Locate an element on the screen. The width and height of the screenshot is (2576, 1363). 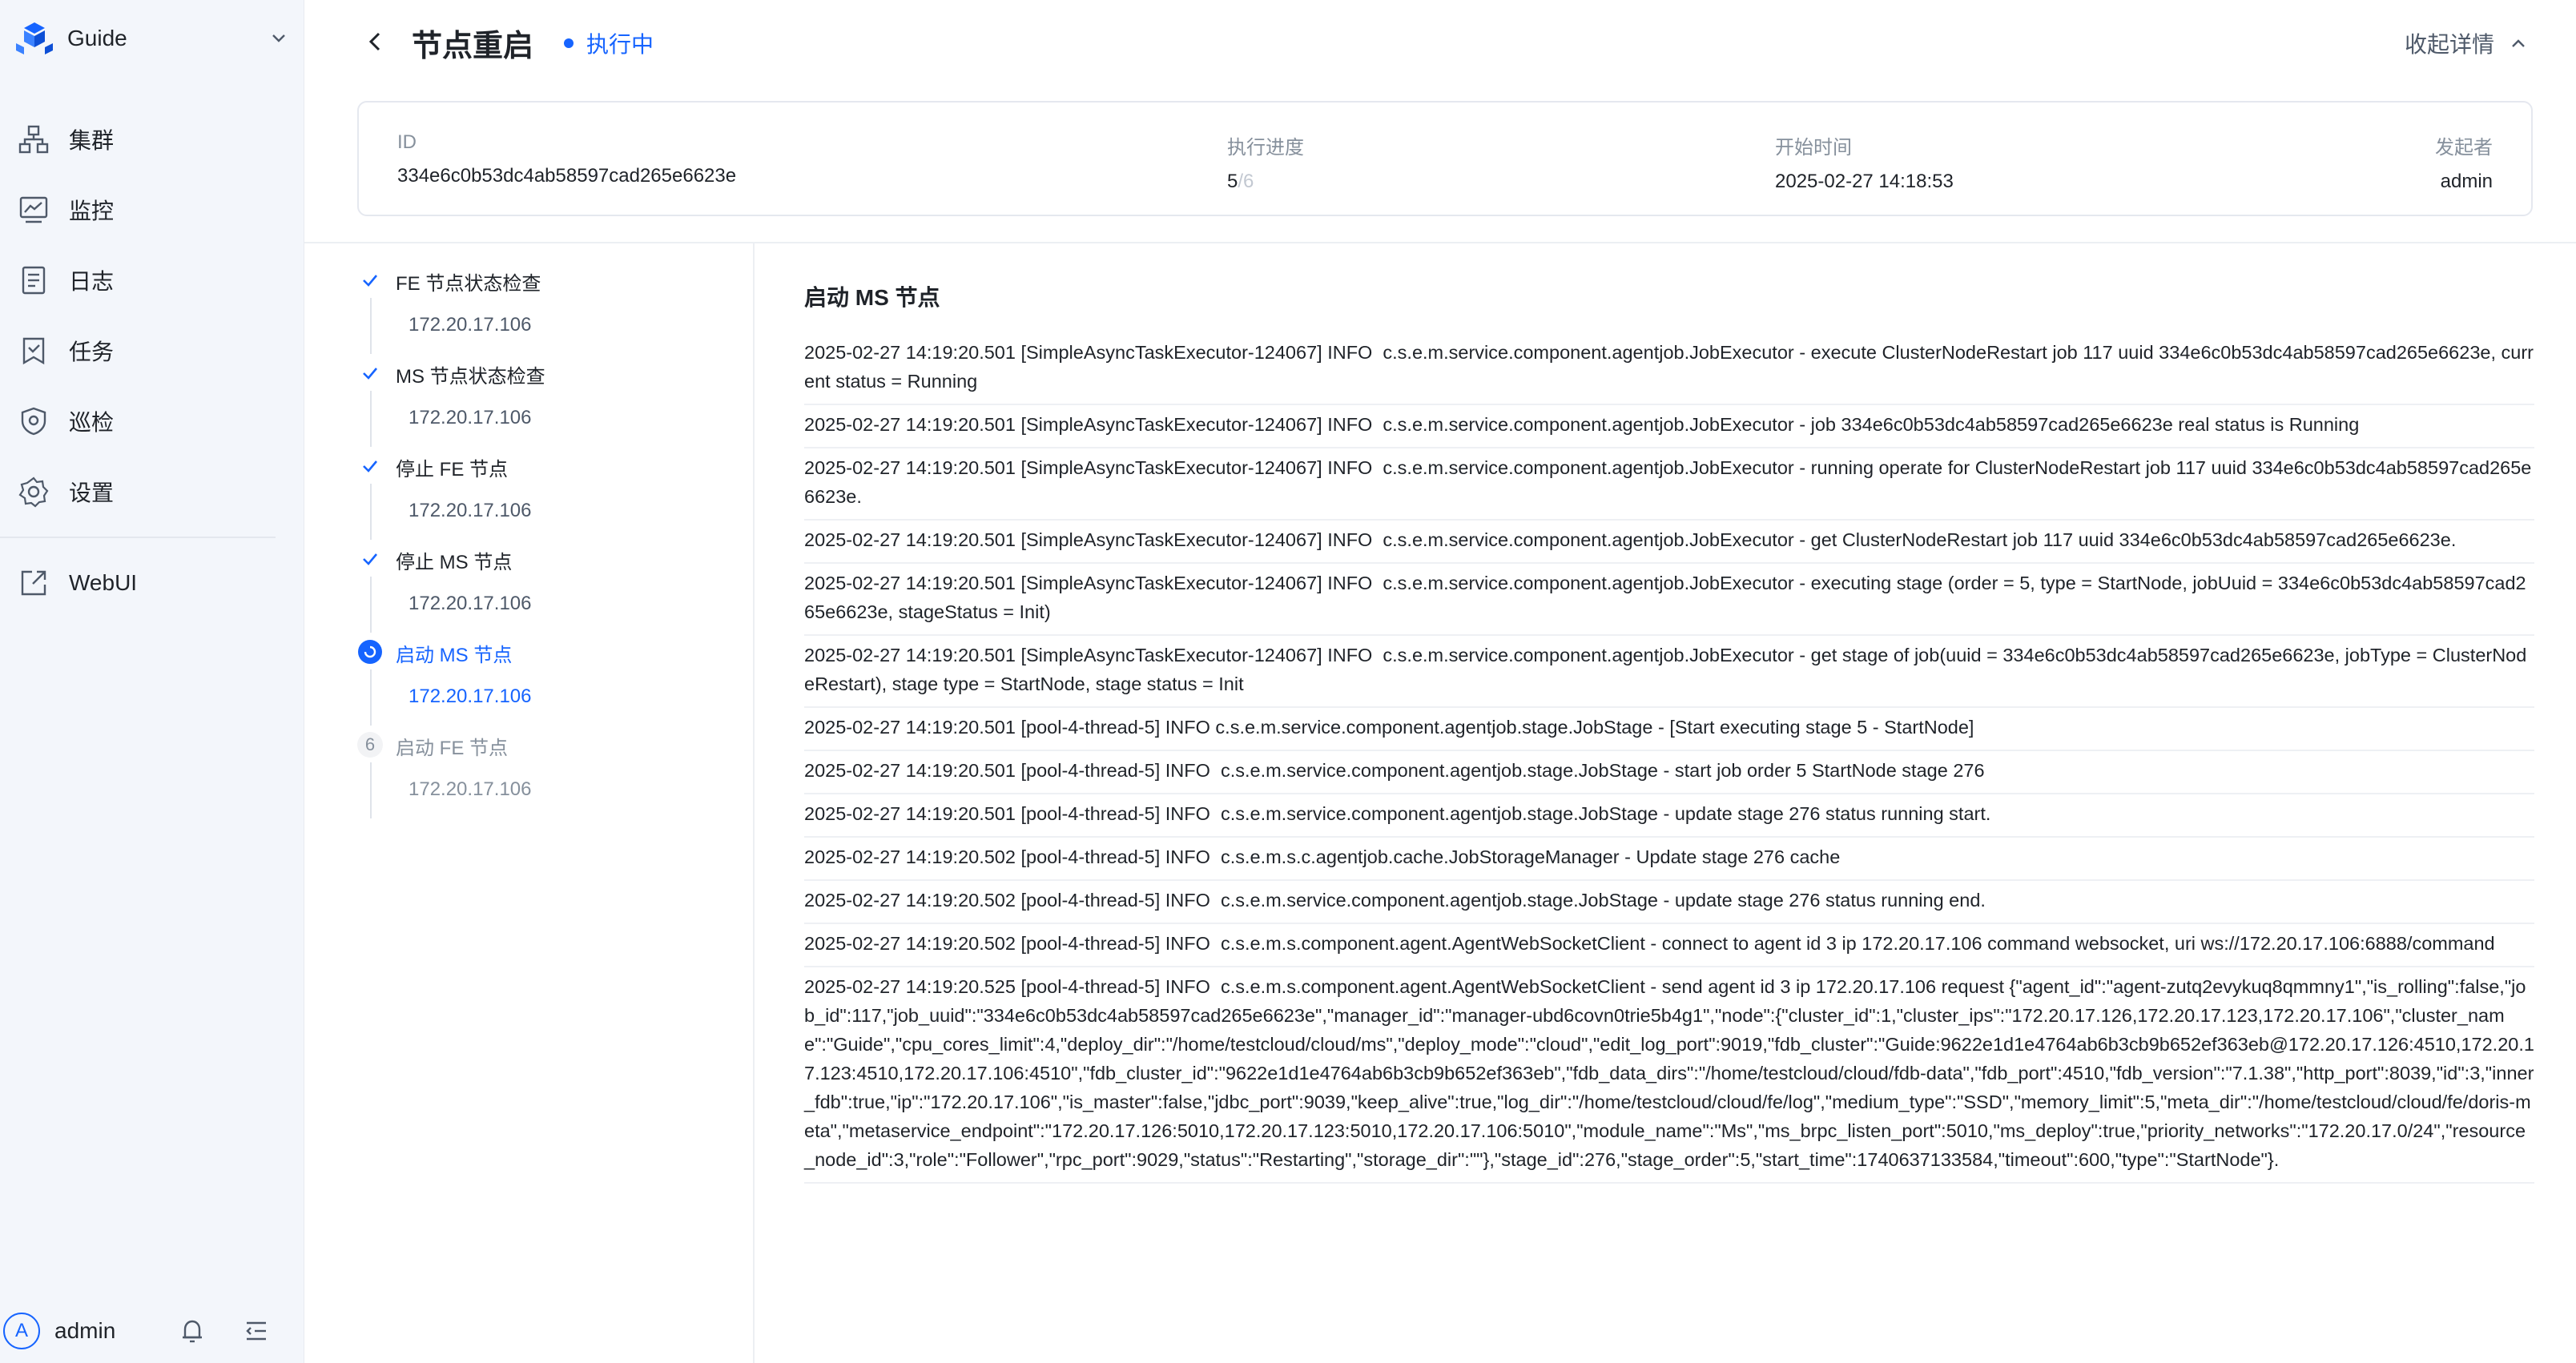
step-name: 启动 FE 节点 is located at coordinates (453, 749).